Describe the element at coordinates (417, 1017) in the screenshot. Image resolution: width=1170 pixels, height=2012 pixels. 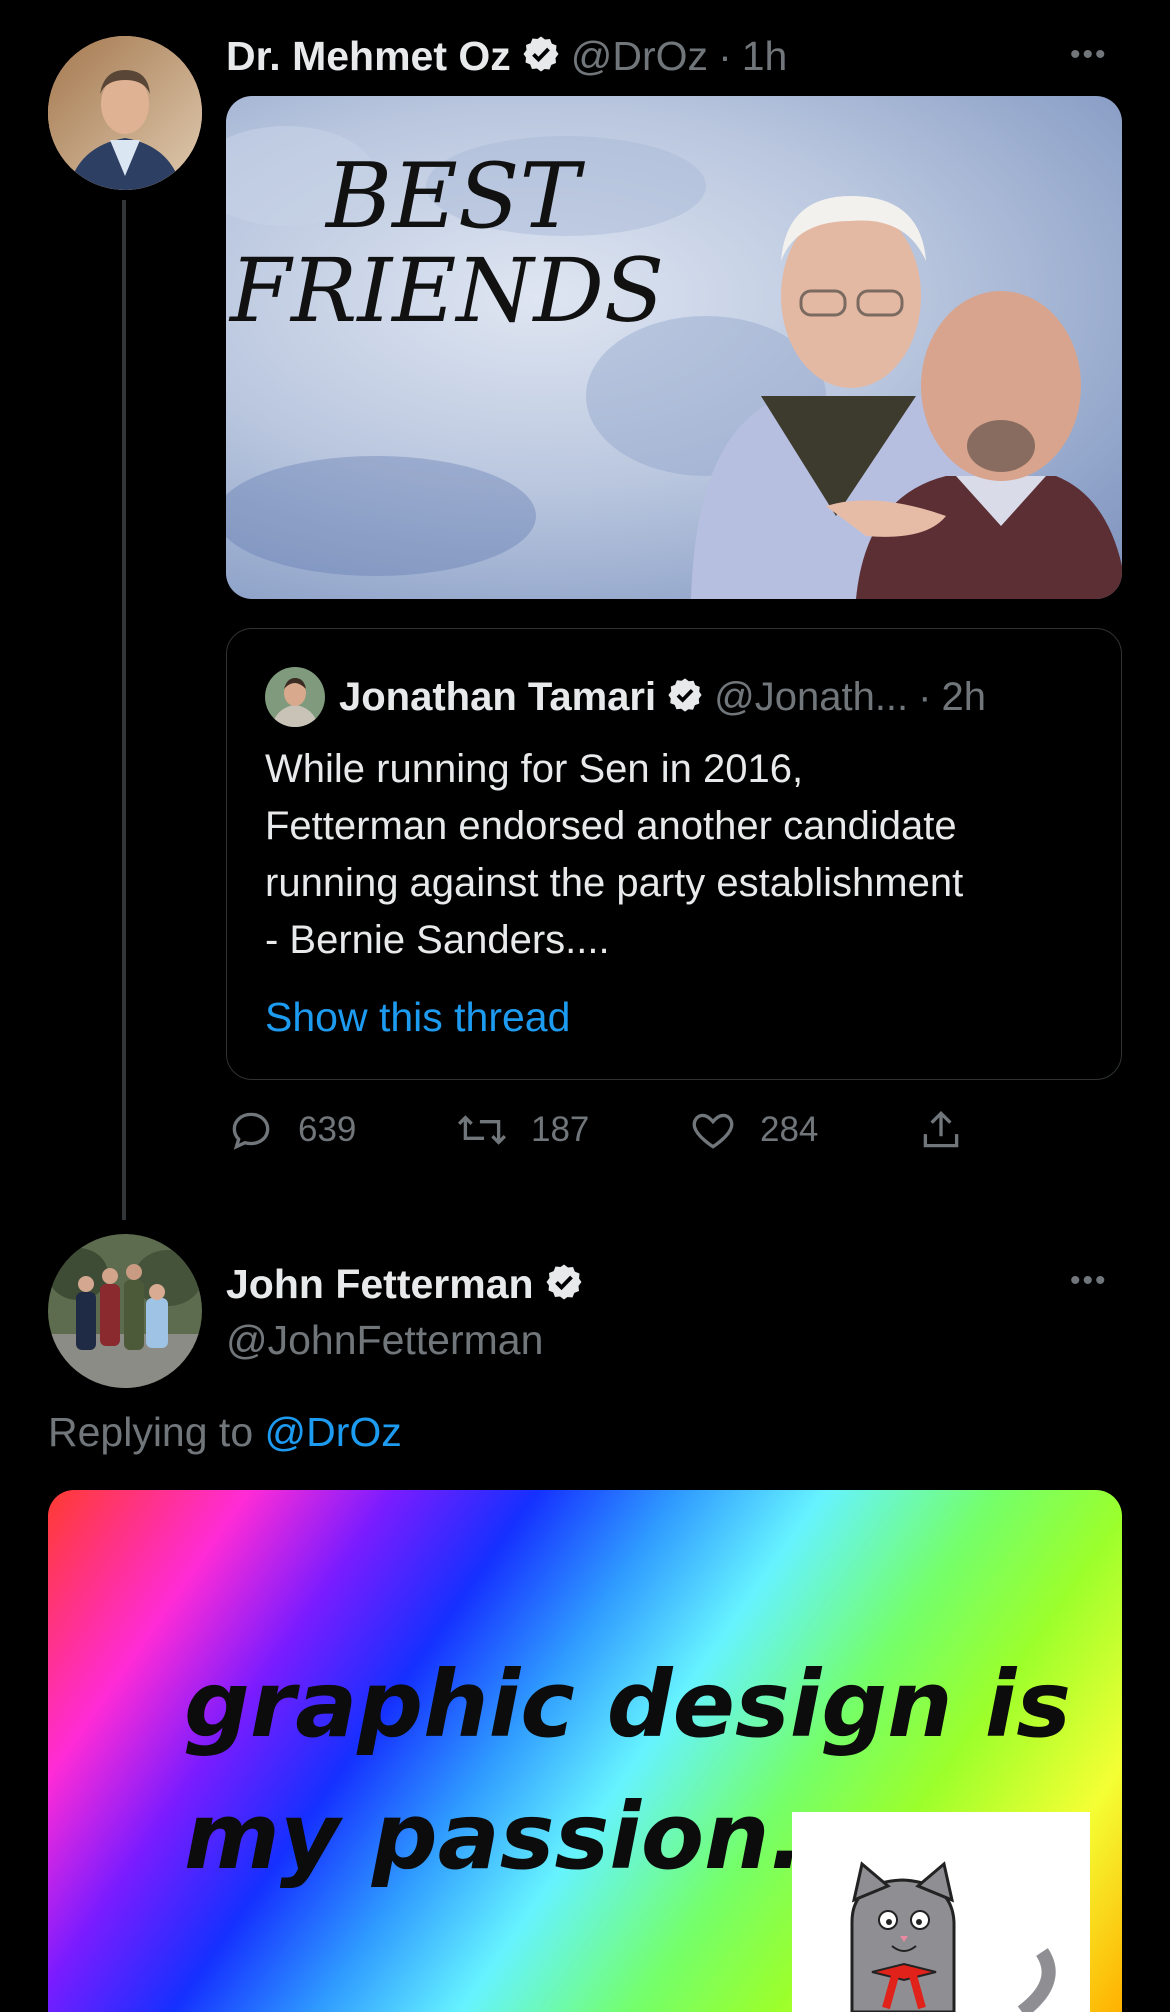
I see `show-thread-link: Show this thread` at that location.